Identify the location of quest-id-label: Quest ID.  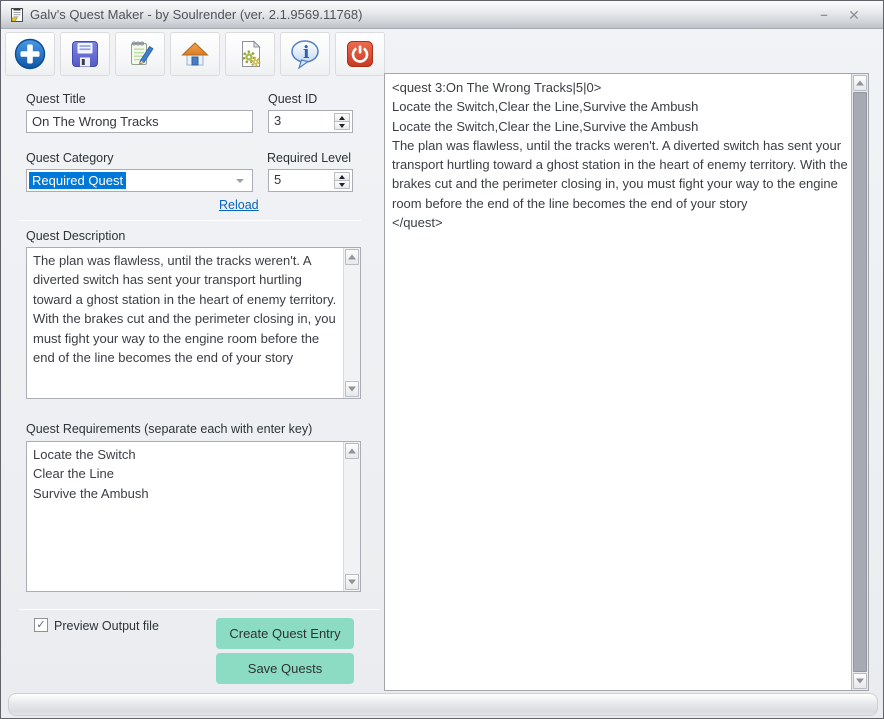
(293, 99).